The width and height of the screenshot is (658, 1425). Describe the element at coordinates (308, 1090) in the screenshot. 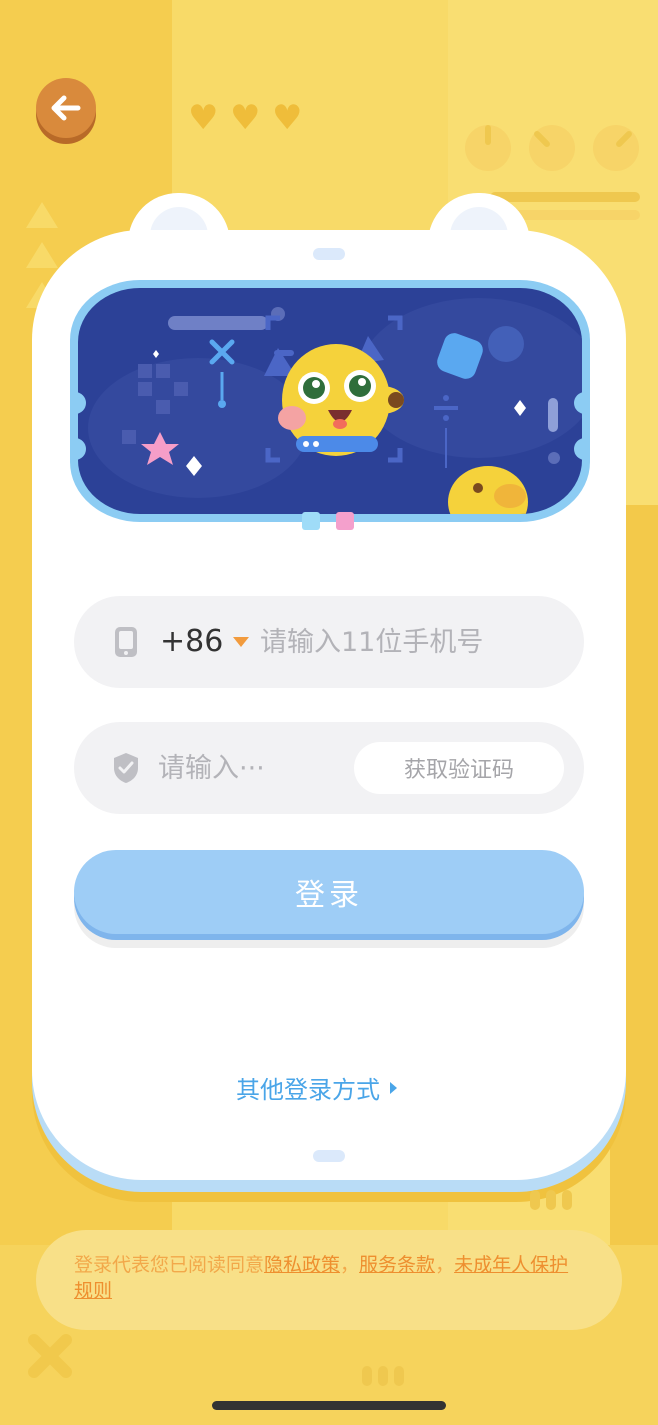

I see `other-login-label: 其他登录方式` at that location.